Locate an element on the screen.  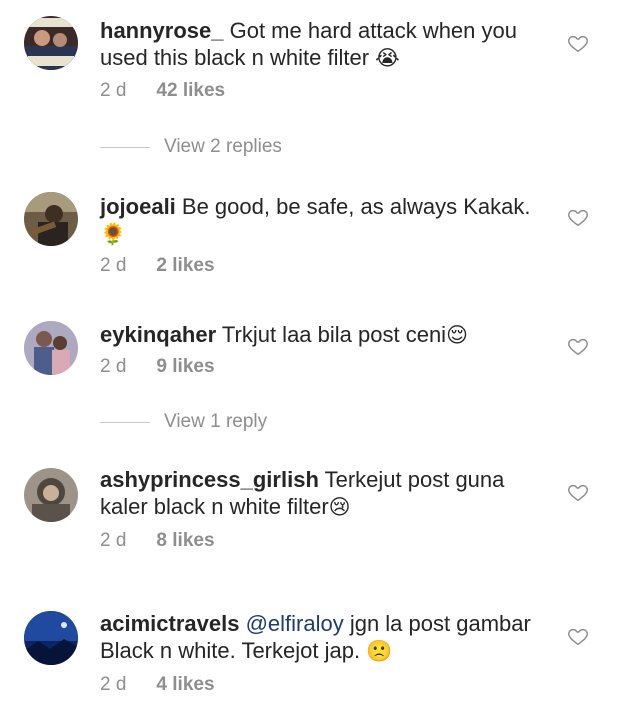
comment-meta: 2 d 42 likes is located at coordinates (162, 91).